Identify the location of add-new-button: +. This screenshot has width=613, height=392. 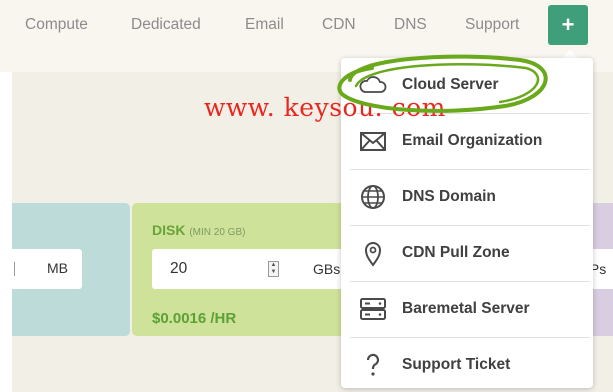
(568, 25).